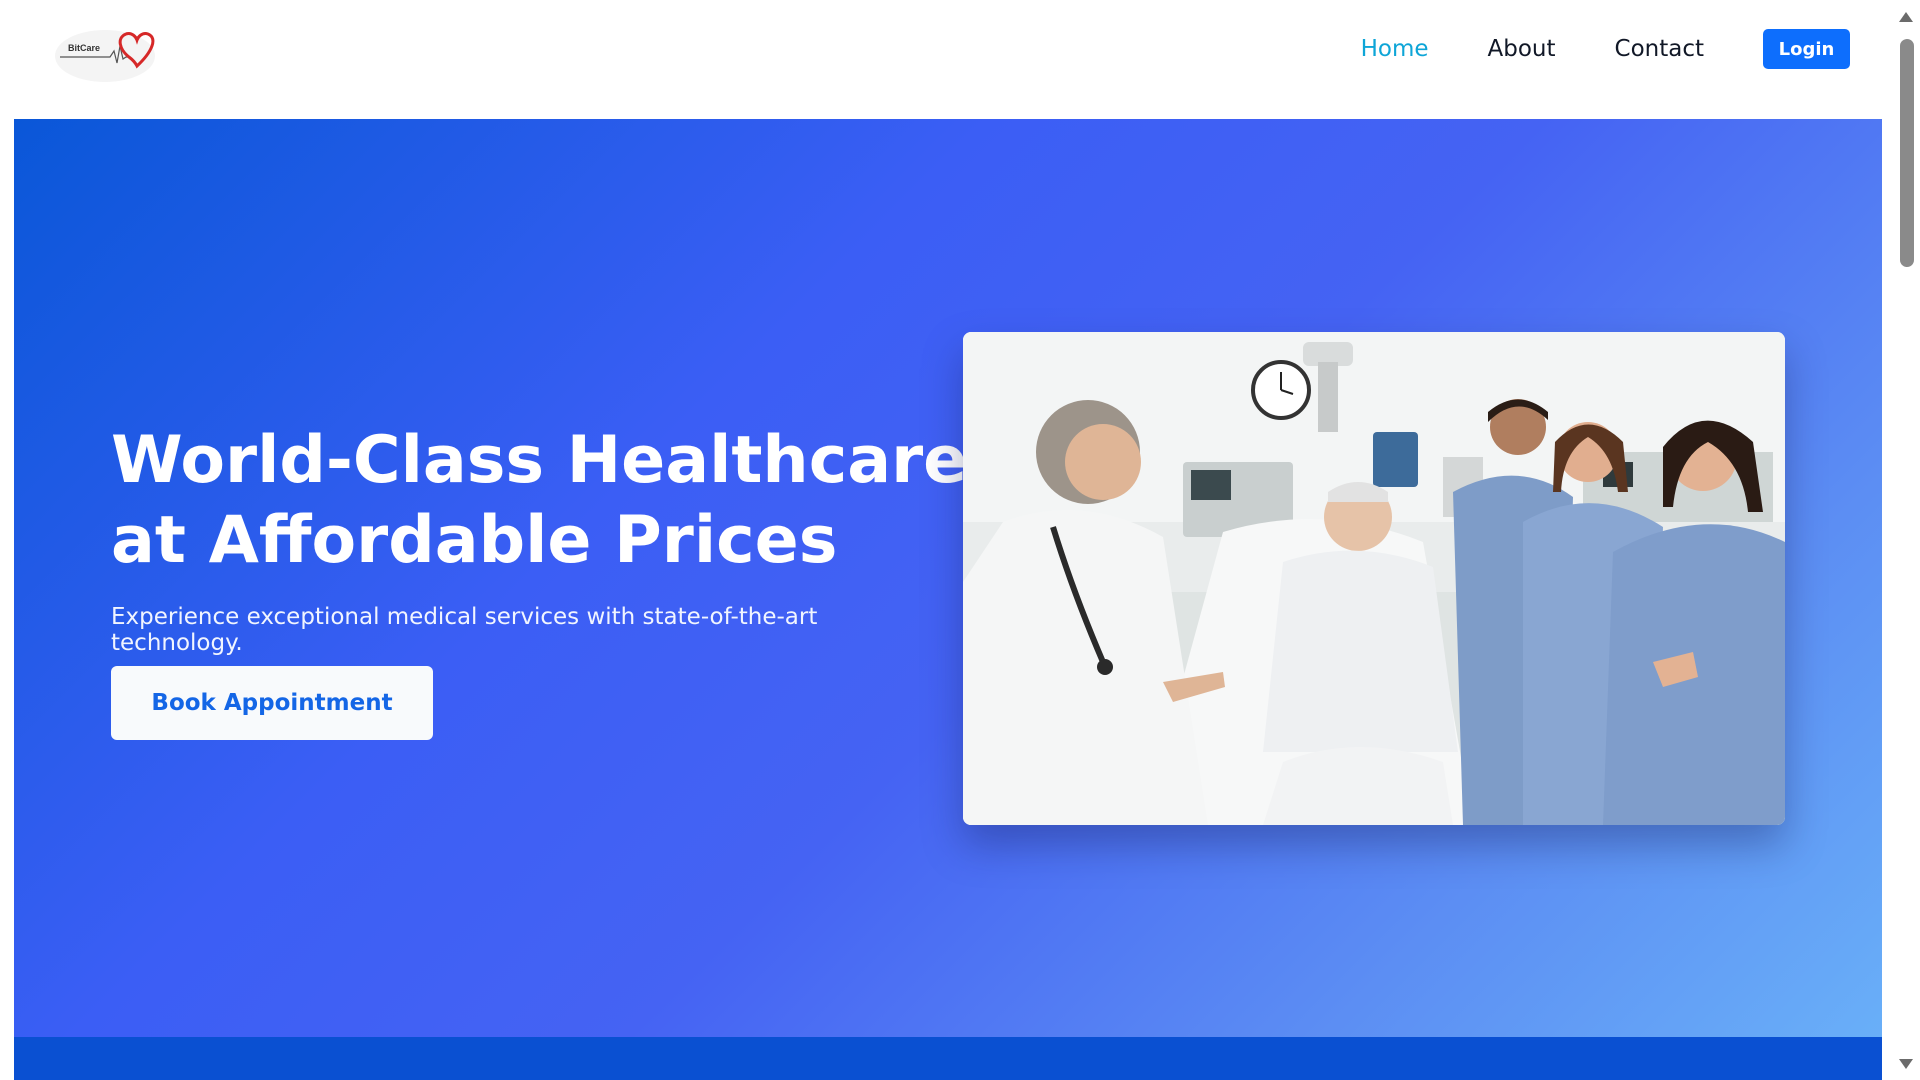  What do you see at coordinates (272, 703) in the screenshot?
I see `book-appointment-button: Book Appointment` at bounding box center [272, 703].